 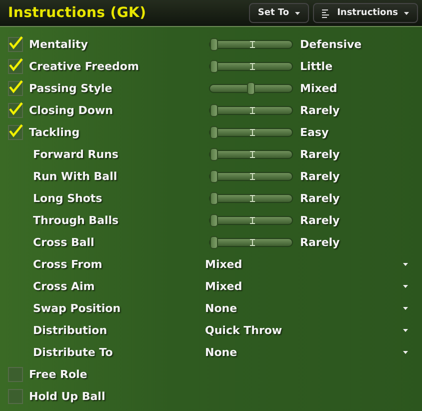 What do you see at coordinates (331, 44) in the screenshot?
I see `setting-value: Defensive` at bounding box center [331, 44].